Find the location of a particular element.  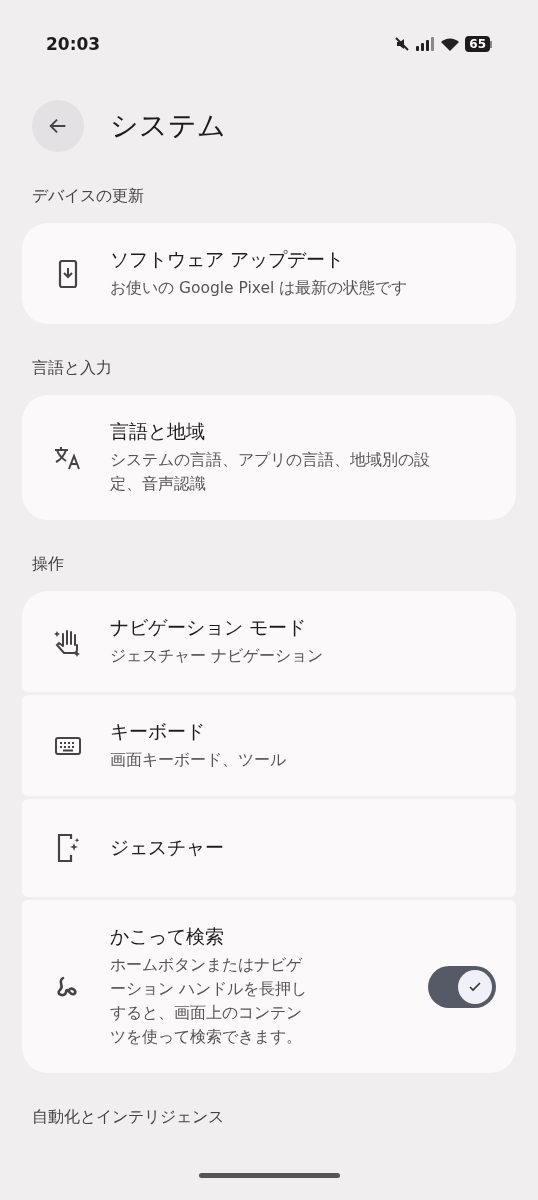

item-title: かこって検索 is located at coordinates (167, 937).